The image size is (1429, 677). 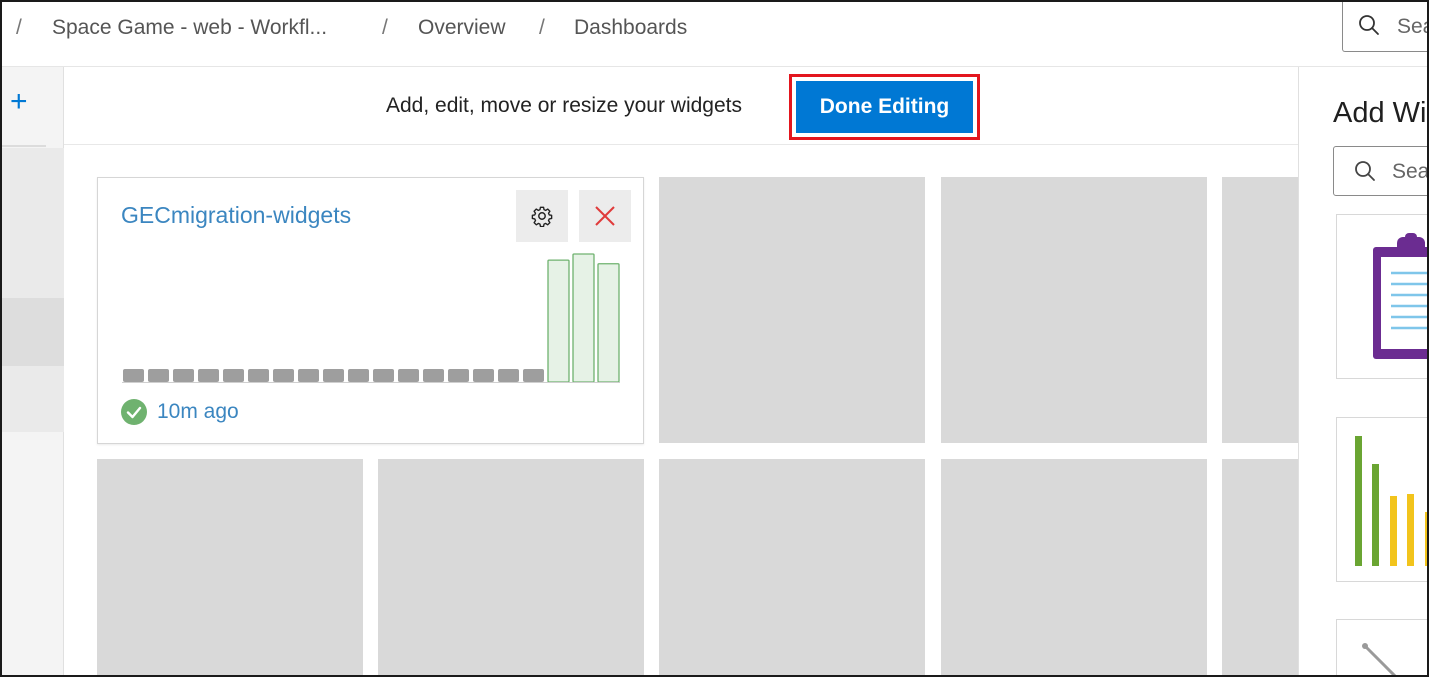 What do you see at coordinates (1410, 171) in the screenshot?
I see `widget-search-placeholder: Sea` at bounding box center [1410, 171].